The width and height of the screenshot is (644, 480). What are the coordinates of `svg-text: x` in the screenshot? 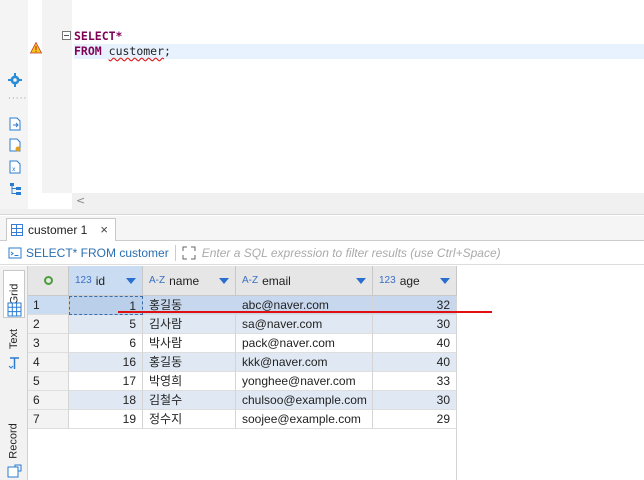 It's located at (14, 169).